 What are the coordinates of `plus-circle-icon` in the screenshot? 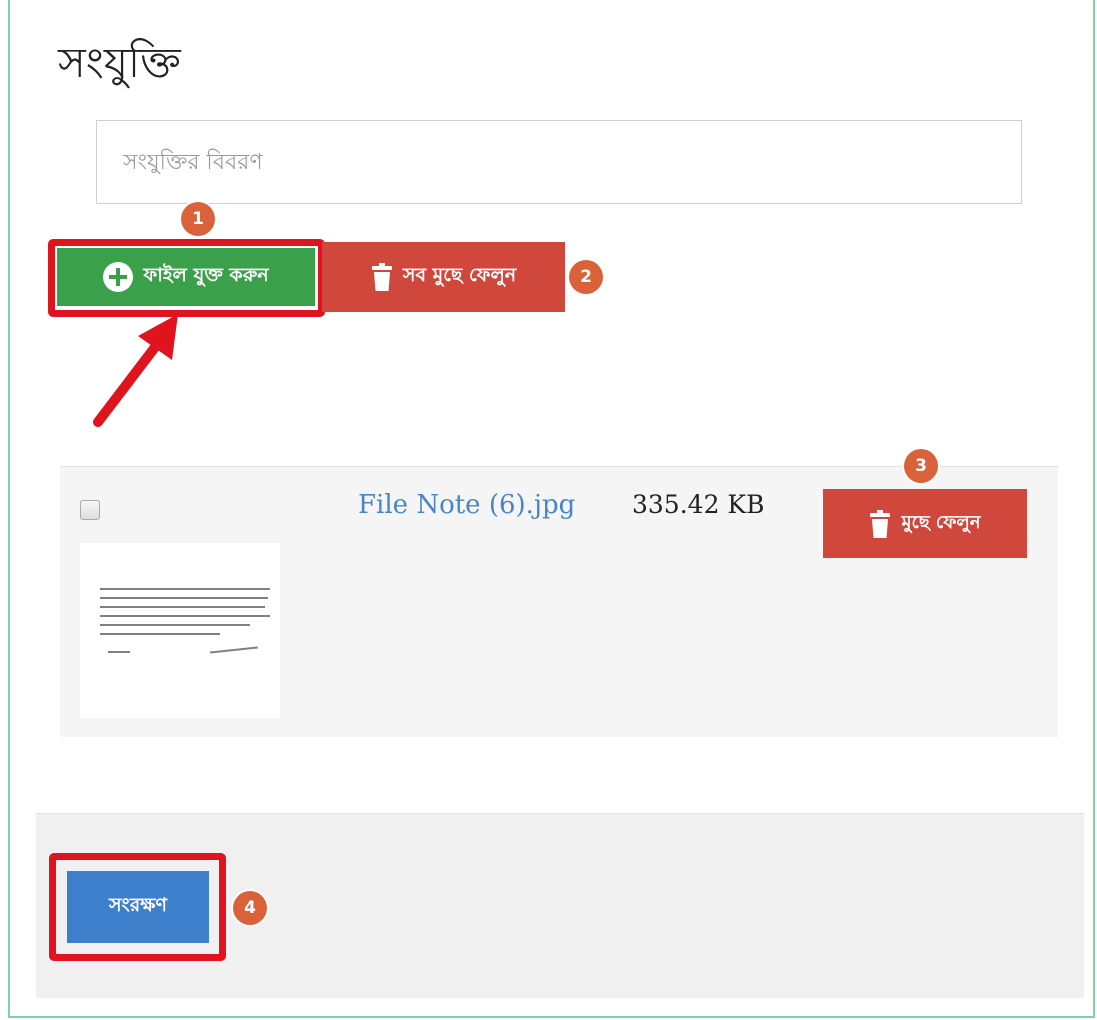 It's located at (118, 277).